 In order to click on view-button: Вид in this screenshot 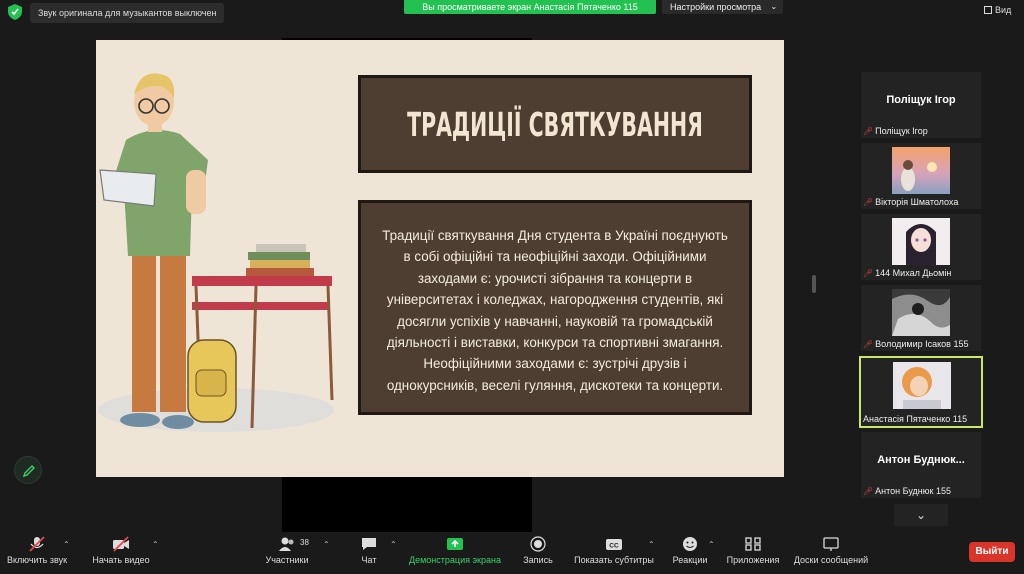, I will do `click(997, 10)`.